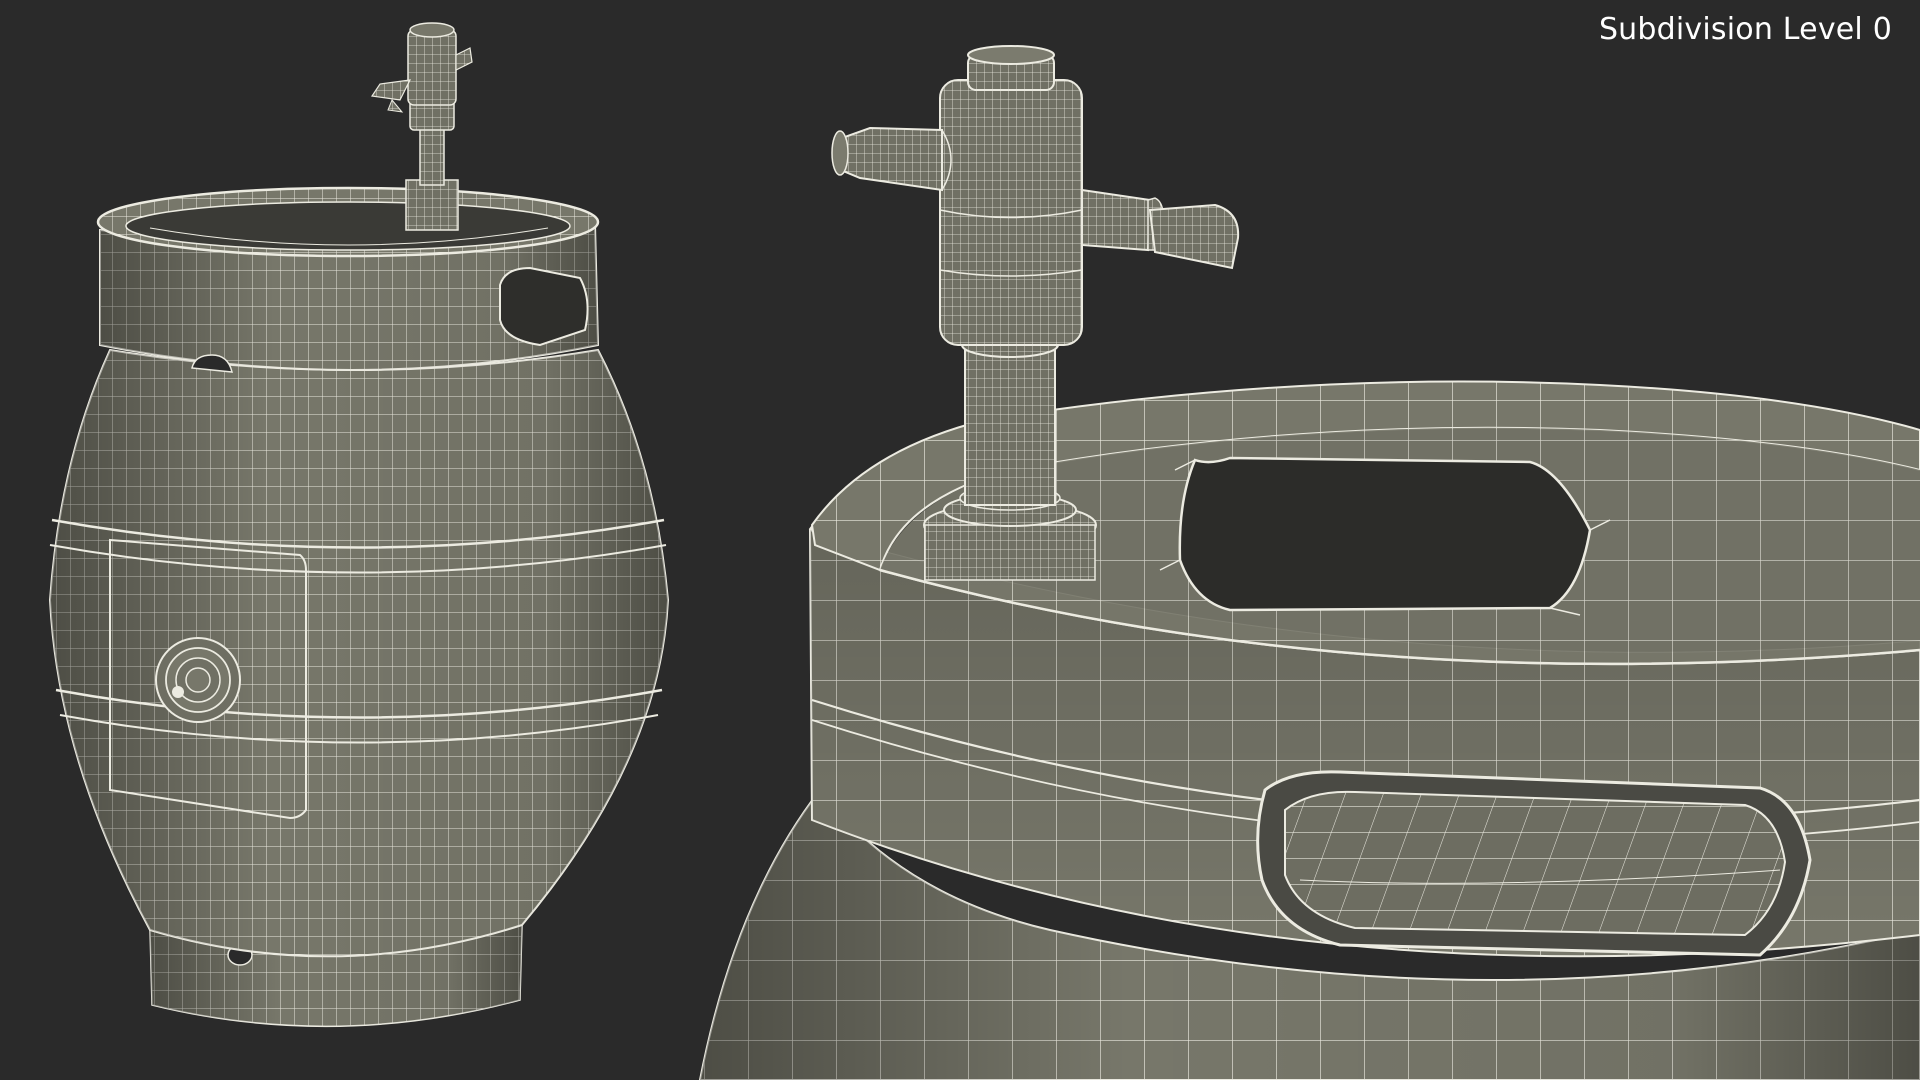  What do you see at coordinates (198, 680) in the screenshot?
I see `keg-bung` at bounding box center [198, 680].